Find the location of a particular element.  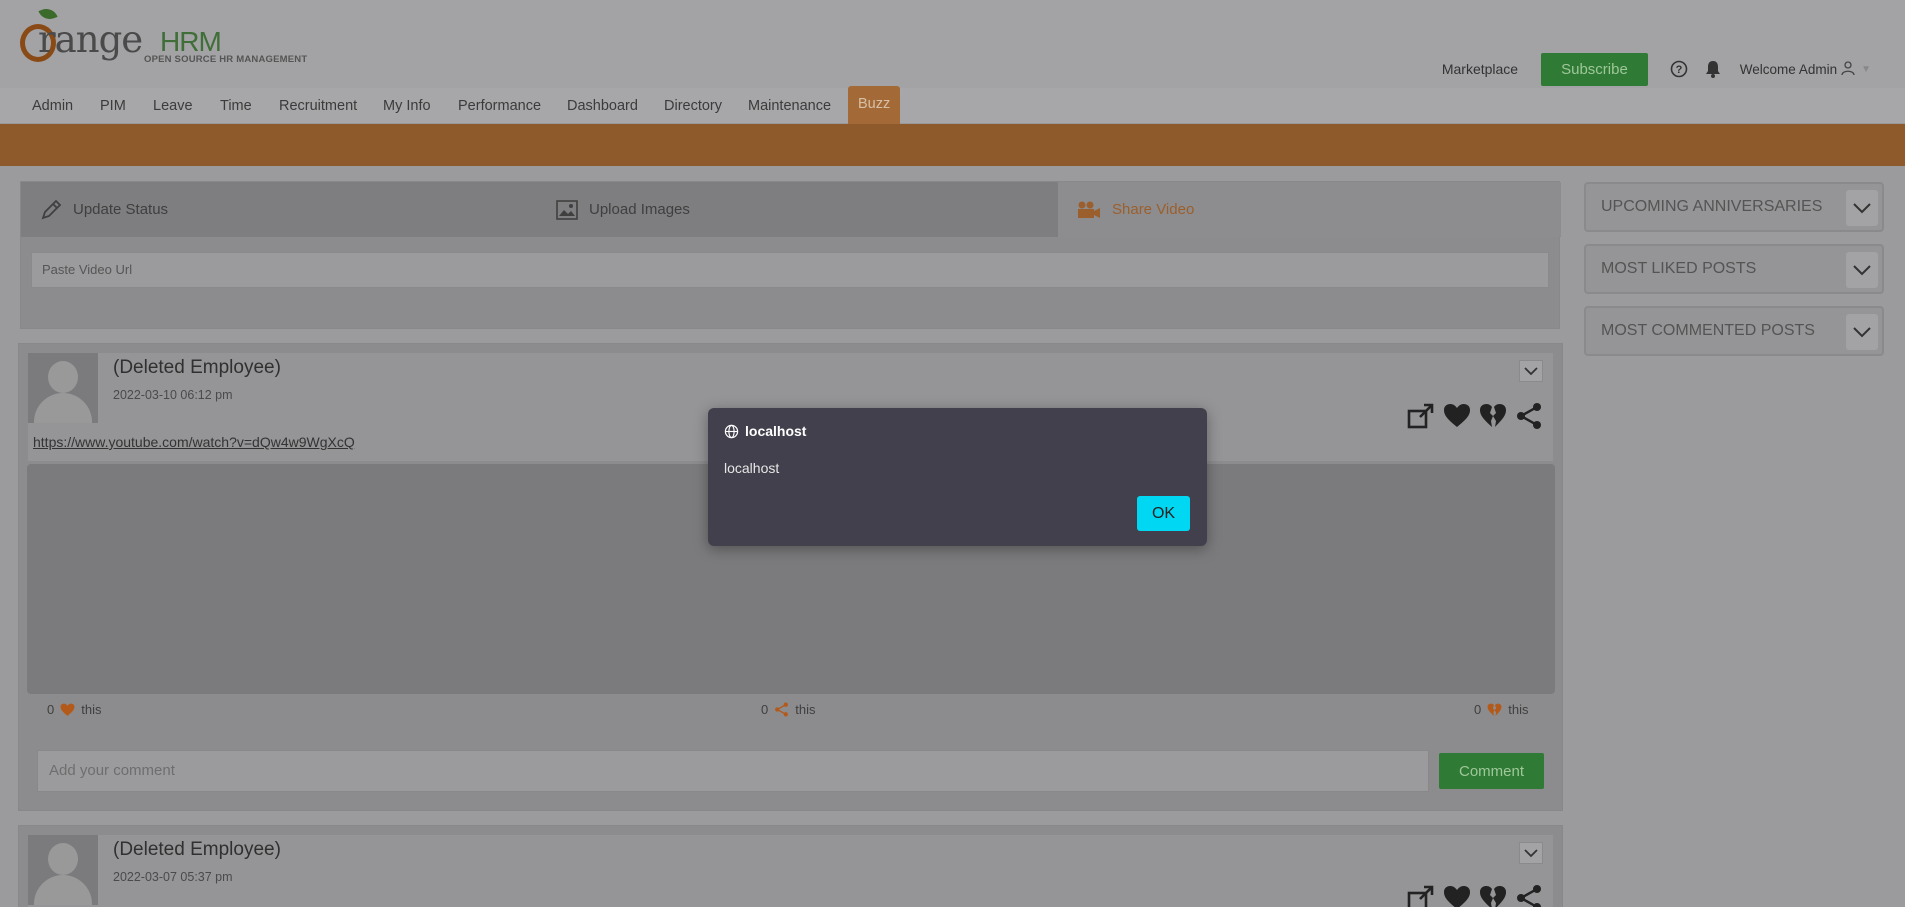

post-stats: 0 this 0 this 0 this is located at coordinates (791, 714).